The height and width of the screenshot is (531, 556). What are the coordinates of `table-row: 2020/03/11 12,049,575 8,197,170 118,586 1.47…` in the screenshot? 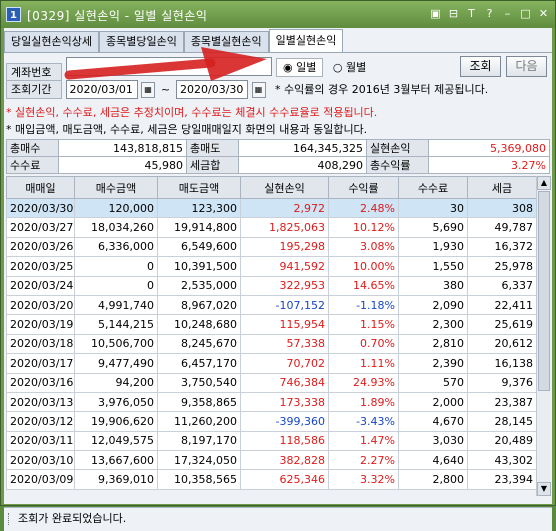 It's located at (271, 441).